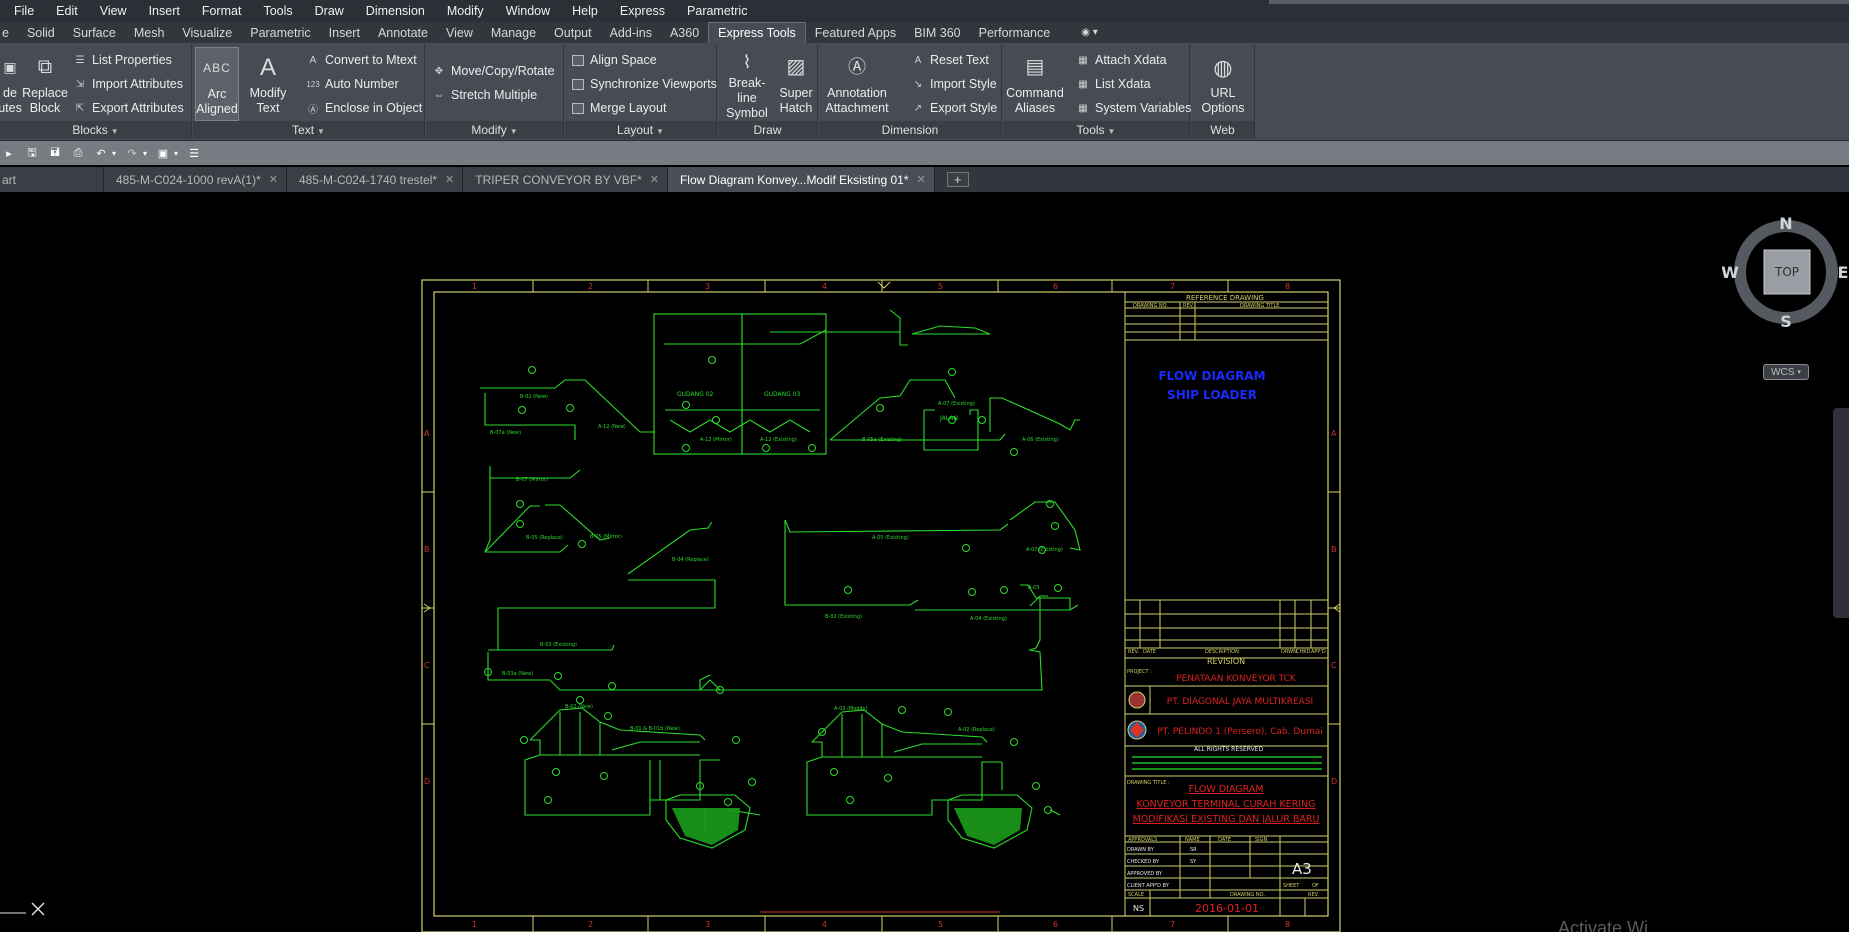 The height and width of the screenshot is (932, 1849). I want to click on ribbon-minimize-button: ◉ ▾, so click(1089, 32).